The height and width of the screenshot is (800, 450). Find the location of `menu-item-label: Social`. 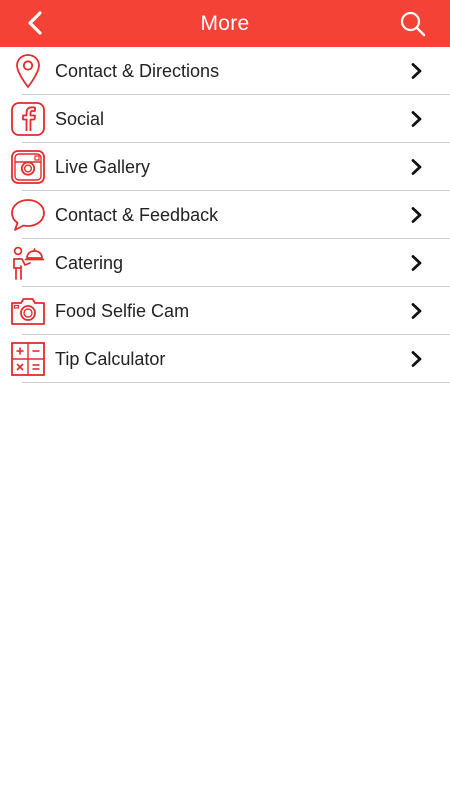

menu-item-label: Social is located at coordinates (80, 118).